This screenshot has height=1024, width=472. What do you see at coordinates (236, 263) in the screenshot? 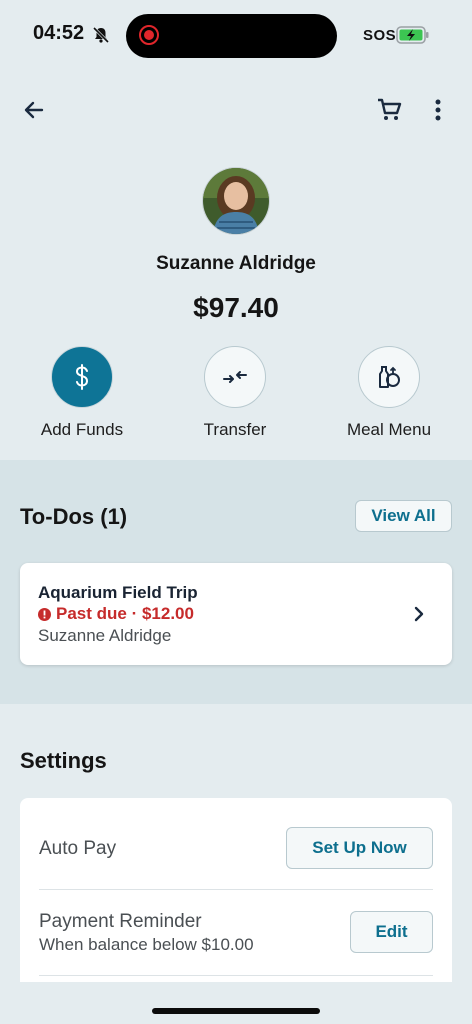
I see `student-name: Suzanne Aldridge` at bounding box center [236, 263].